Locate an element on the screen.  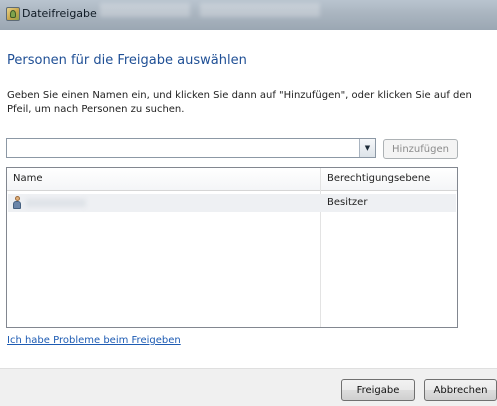
sharing-problems-link: Ich habe Probleme beim Freigeben is located at coordinates (94, 340).